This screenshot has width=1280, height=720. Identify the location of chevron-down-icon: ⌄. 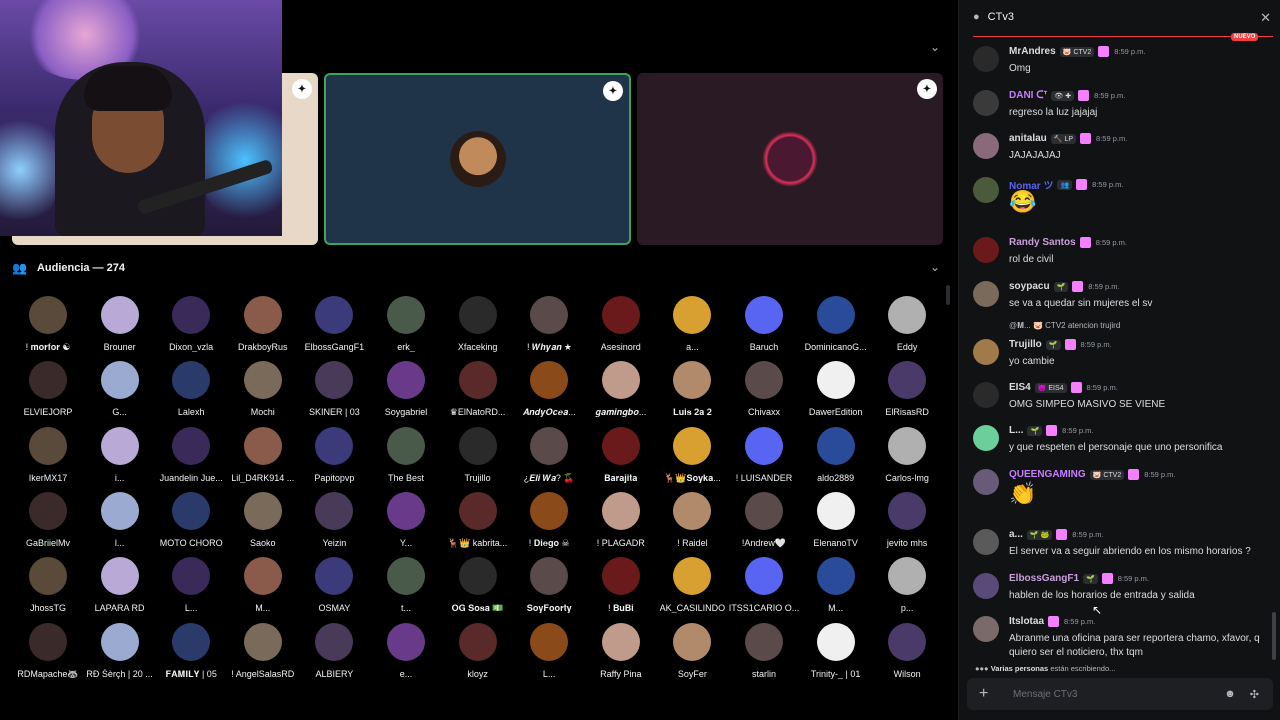
(935, 267).